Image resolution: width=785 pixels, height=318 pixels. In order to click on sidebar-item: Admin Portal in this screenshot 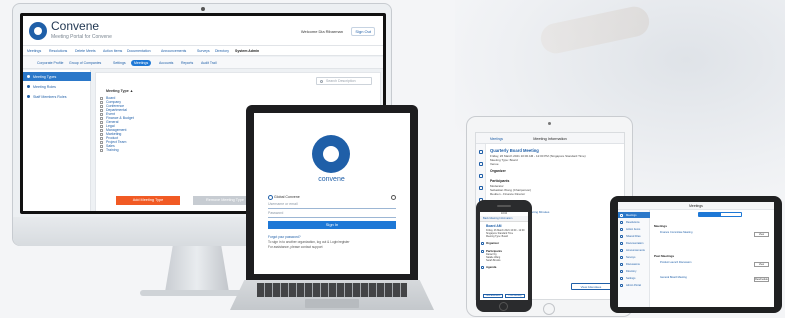, I will do `click(634, 285)`.